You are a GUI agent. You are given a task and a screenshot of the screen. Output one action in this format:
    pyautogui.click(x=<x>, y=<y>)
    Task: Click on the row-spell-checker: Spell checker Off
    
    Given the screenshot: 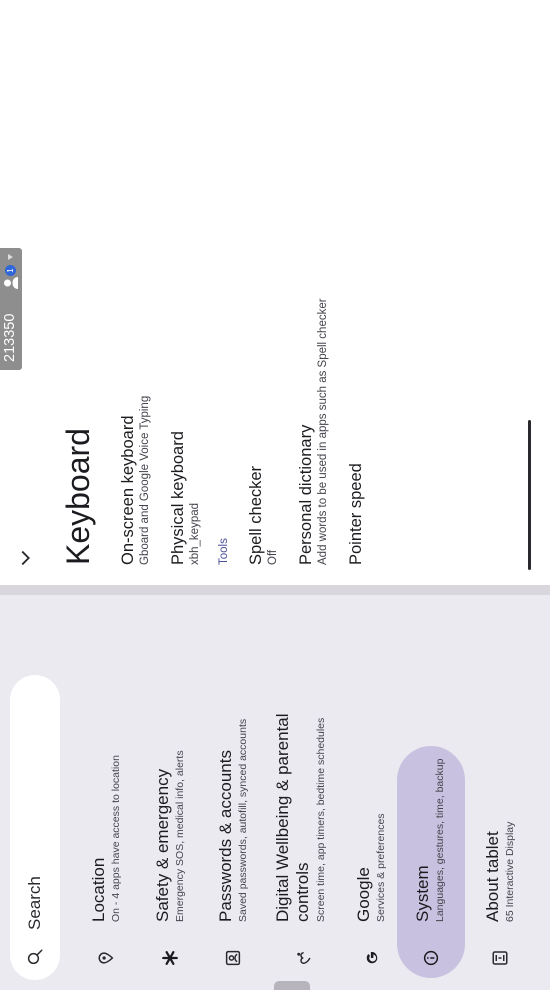 What is the action you would take?
    pyautogui.click(x=262, y=515)
    